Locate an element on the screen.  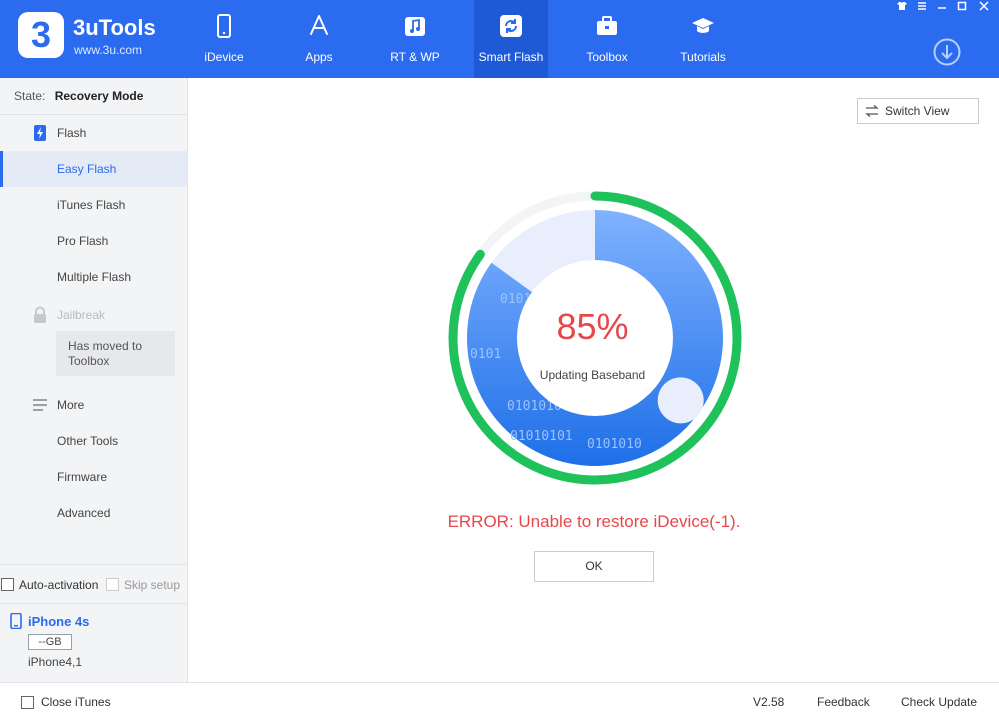
sidebar-item-label: Easy Flash is located at coordinates (87, 169).